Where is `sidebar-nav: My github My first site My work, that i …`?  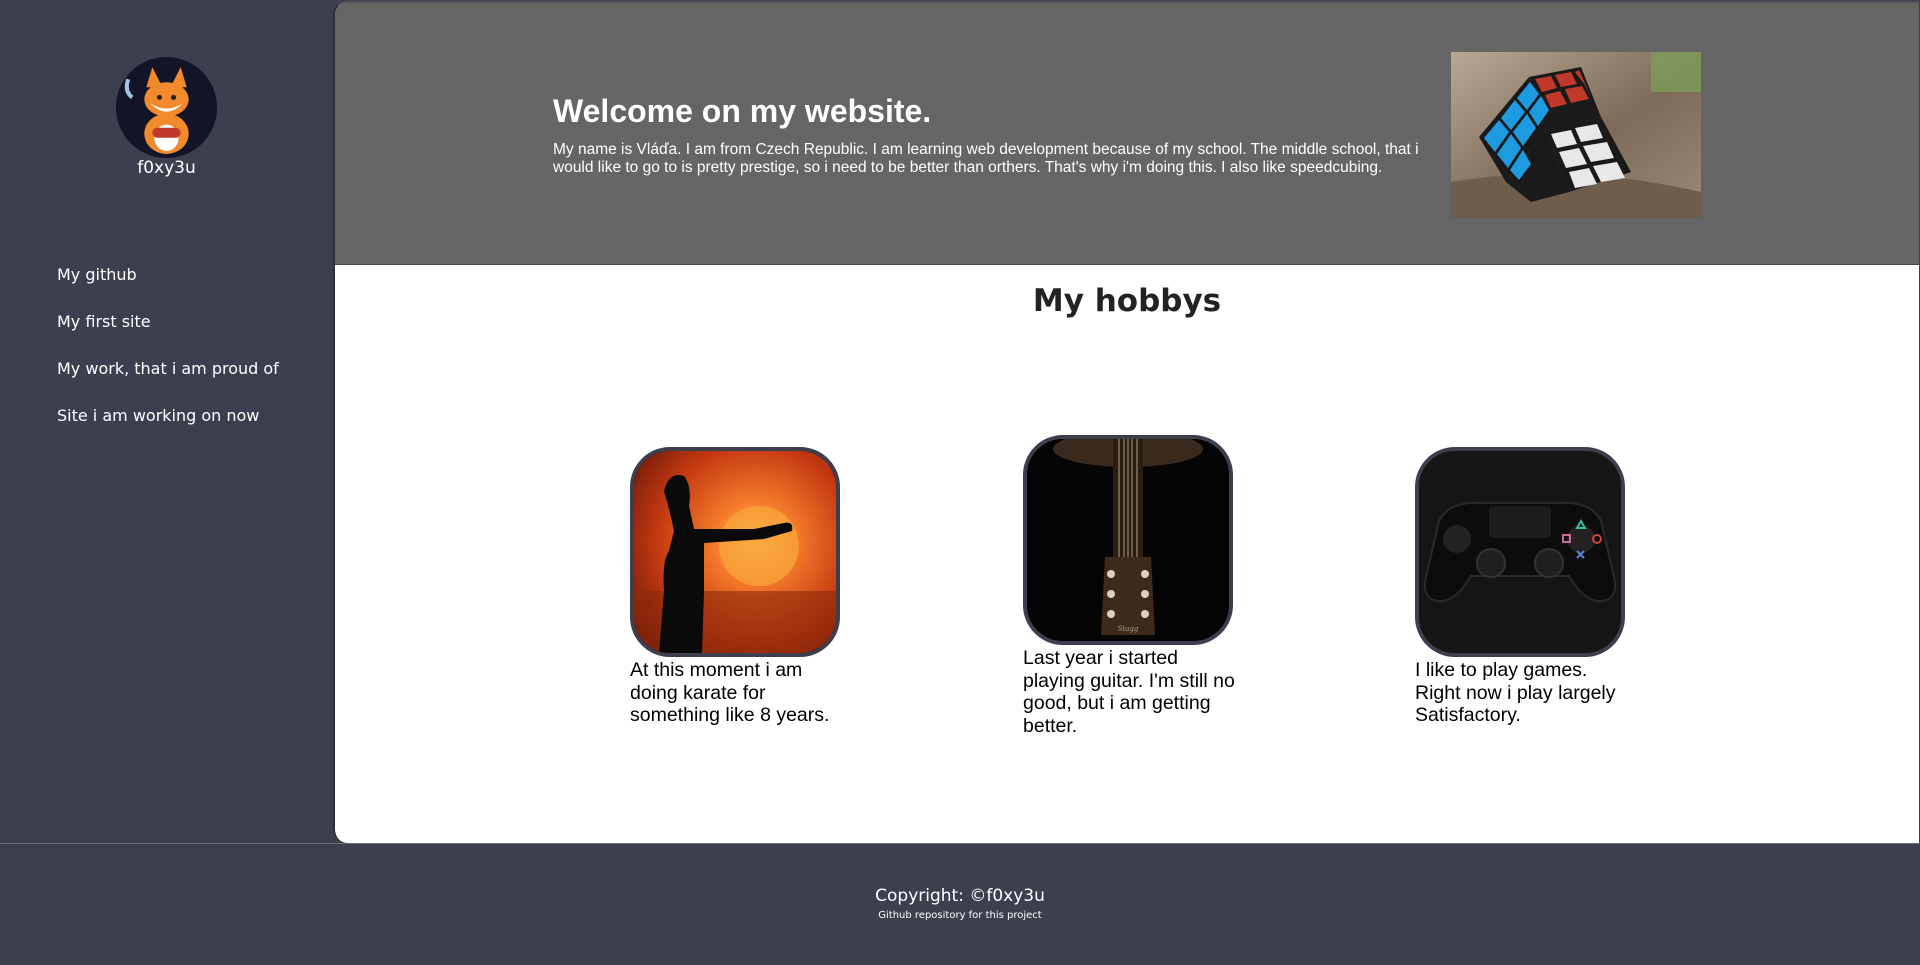 sidebar-nav: My github My first site My work, that i … is located at coordinates (168, 359).